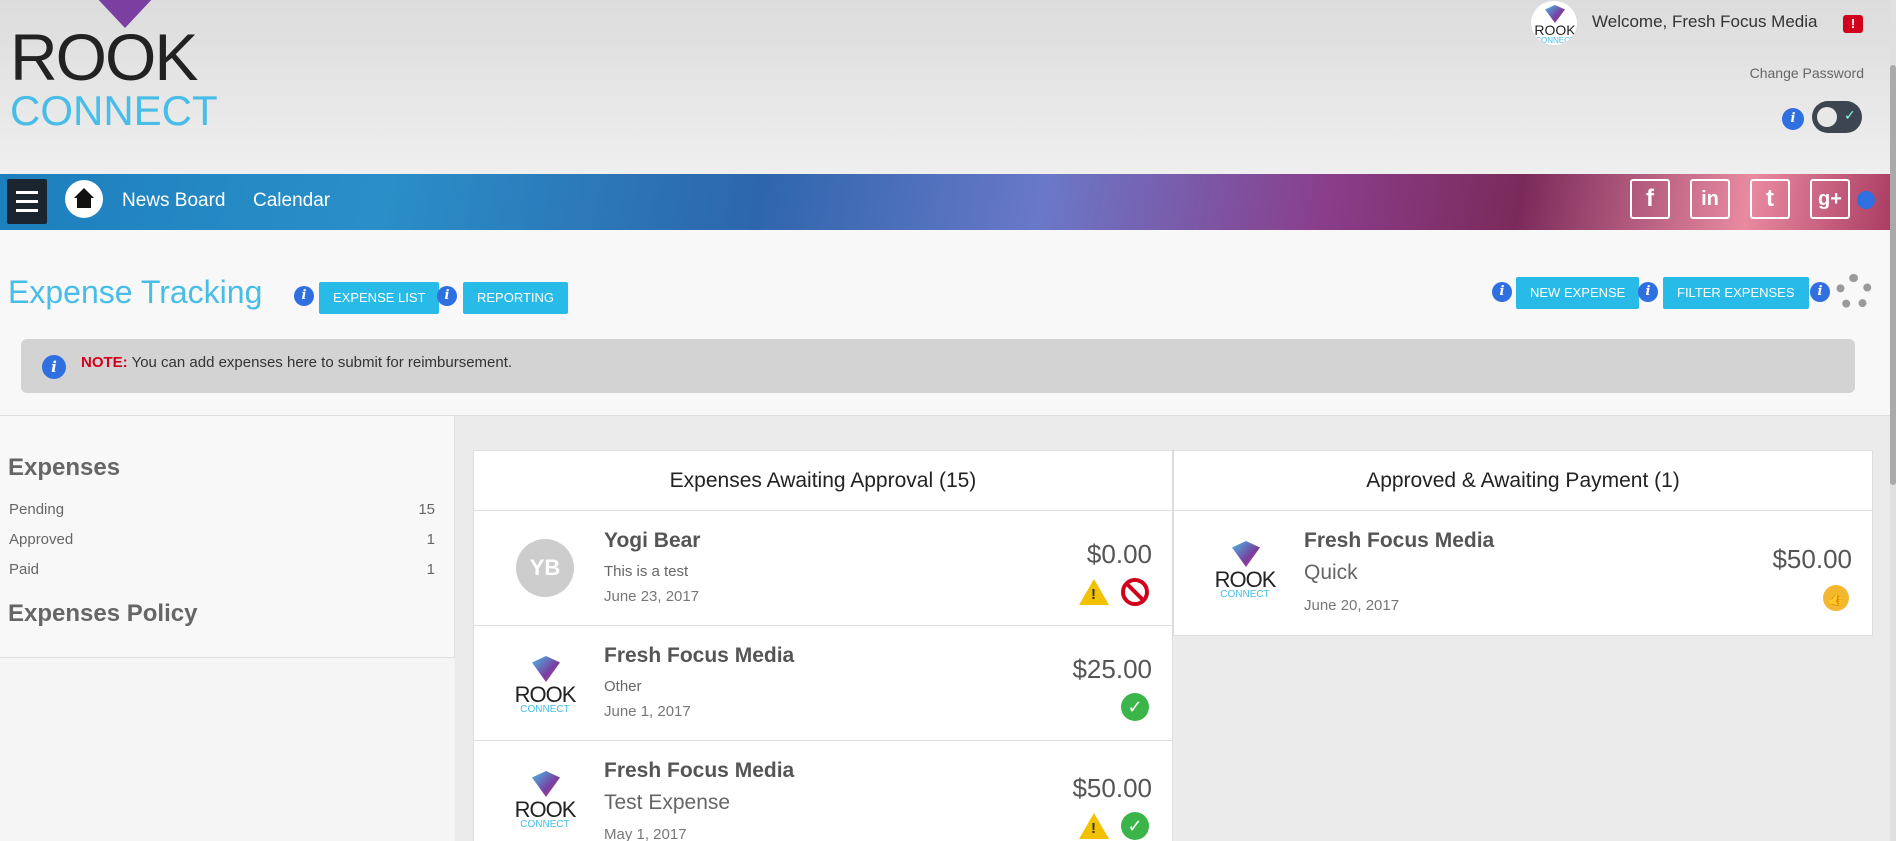 This screenshot has width=1896, height=841. Describe the element at coordinates (1119, 554) in the screenshot. I see `expense-amount: $0.00` at that location.